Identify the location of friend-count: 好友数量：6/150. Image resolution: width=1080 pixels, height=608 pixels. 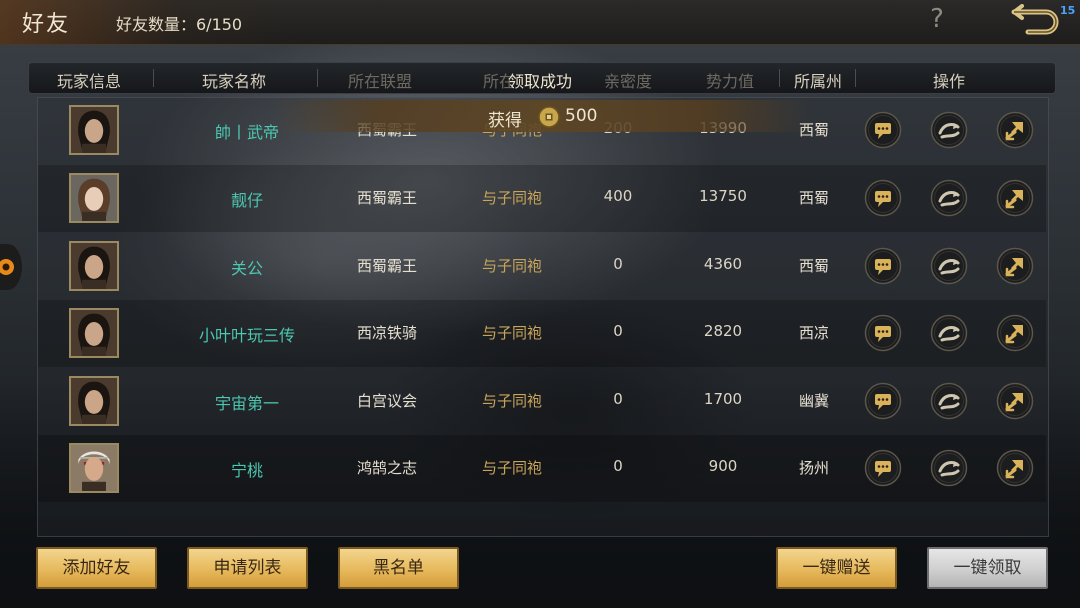
(179, 24).